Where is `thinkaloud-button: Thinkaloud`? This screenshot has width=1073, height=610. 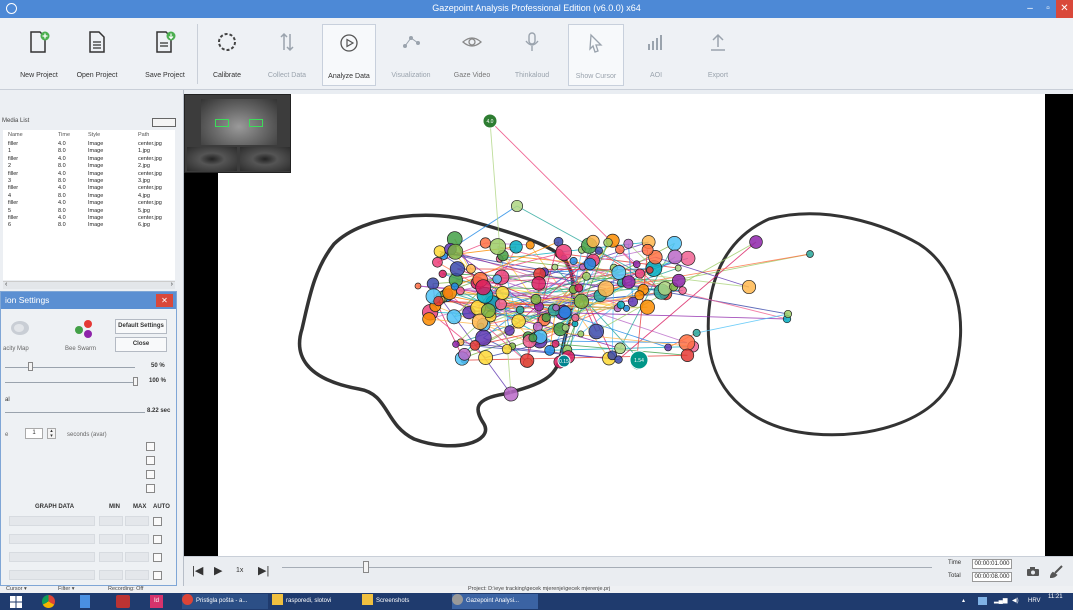
thinkaloud-button: Thinkaloud is located at coordinates (532, 55).